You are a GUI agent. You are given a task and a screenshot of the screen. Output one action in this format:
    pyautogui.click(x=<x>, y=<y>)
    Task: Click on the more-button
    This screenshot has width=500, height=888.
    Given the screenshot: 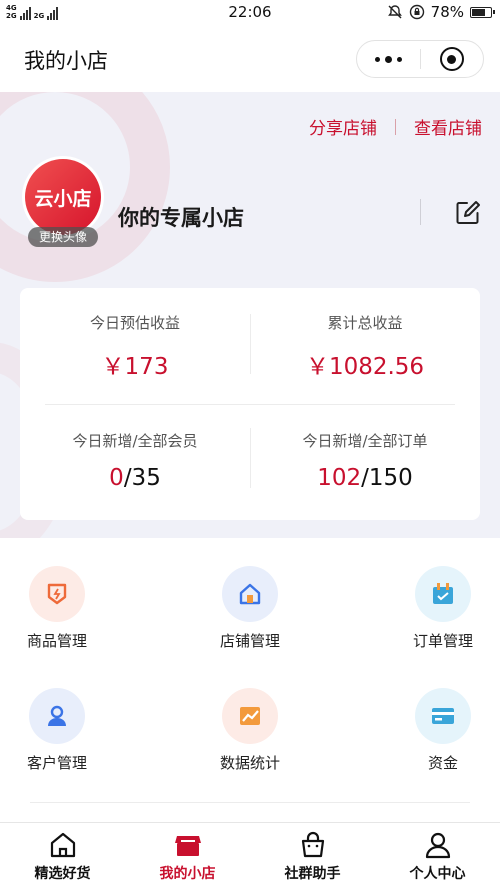 What is the action you would take?
    pyautogui.click(x=388, y=59)
    